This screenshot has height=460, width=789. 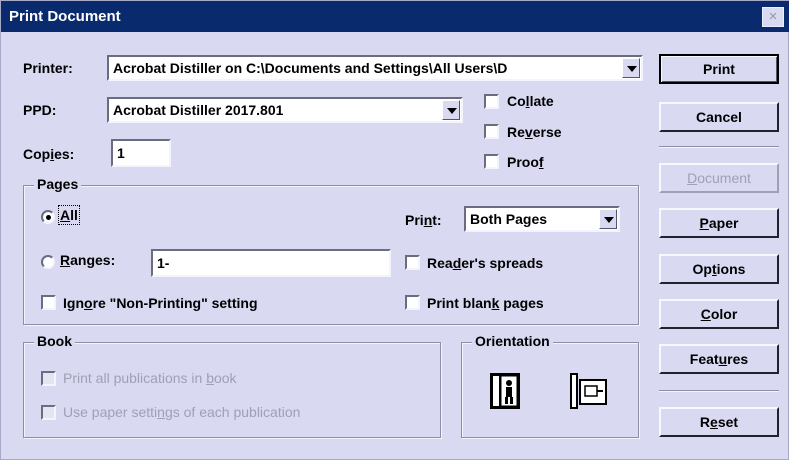 I want to click on ranges-radio, so click(x=48, y=262).